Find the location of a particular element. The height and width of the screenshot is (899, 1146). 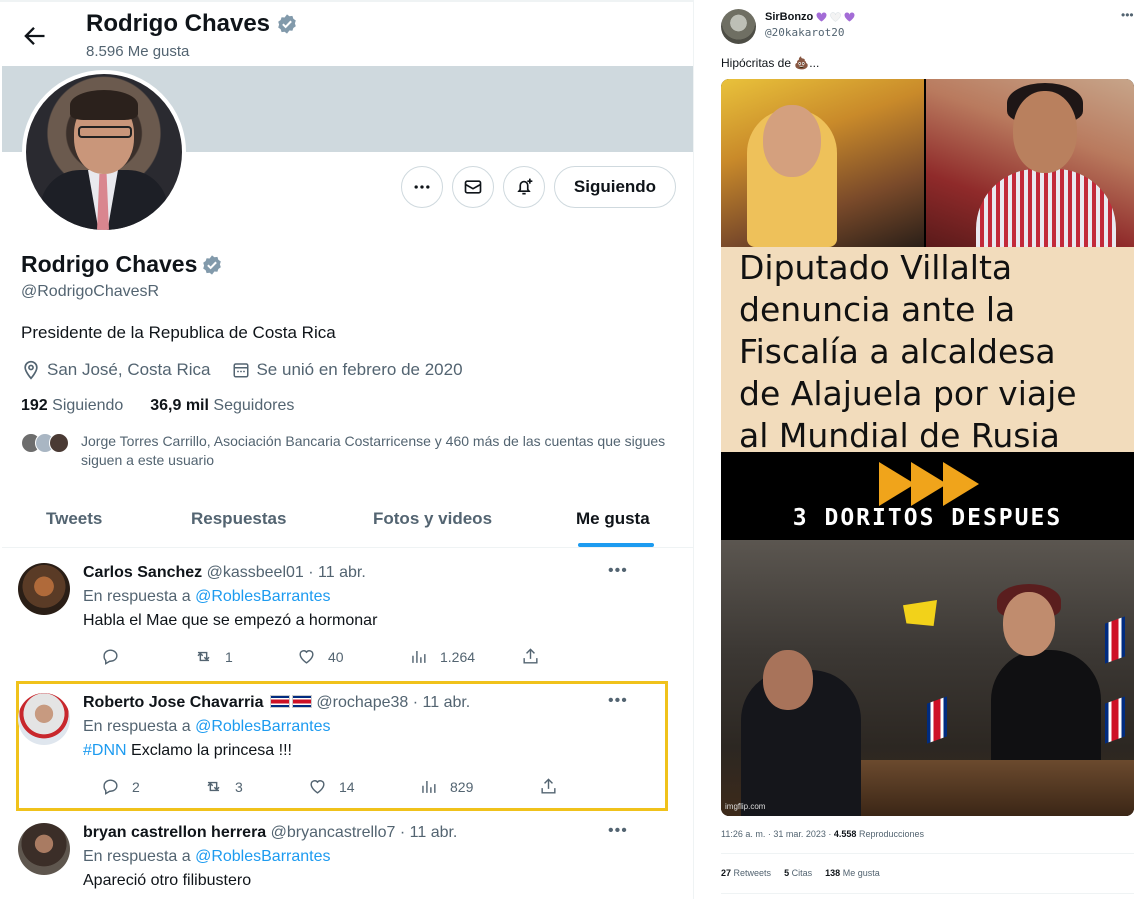

tweet-text: #DNN Exclamo la princesa !!! is located at coordinates (187, 750).